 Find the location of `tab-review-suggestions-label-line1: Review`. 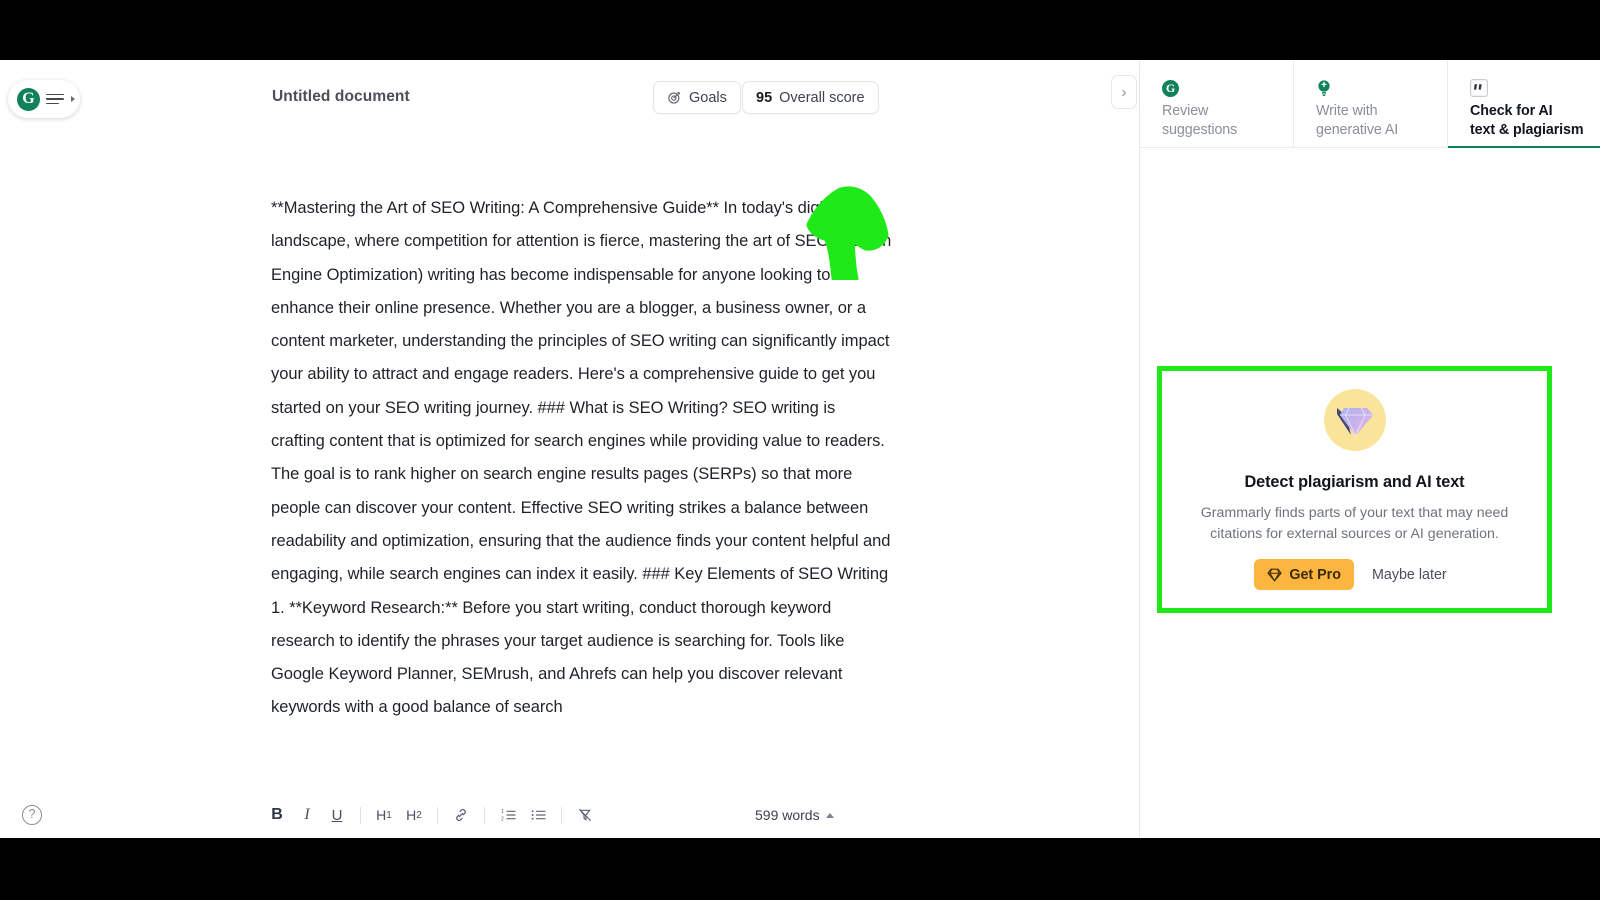

tab-review-suggestions-label-line1: Review is located at coordinates (1185, 111).